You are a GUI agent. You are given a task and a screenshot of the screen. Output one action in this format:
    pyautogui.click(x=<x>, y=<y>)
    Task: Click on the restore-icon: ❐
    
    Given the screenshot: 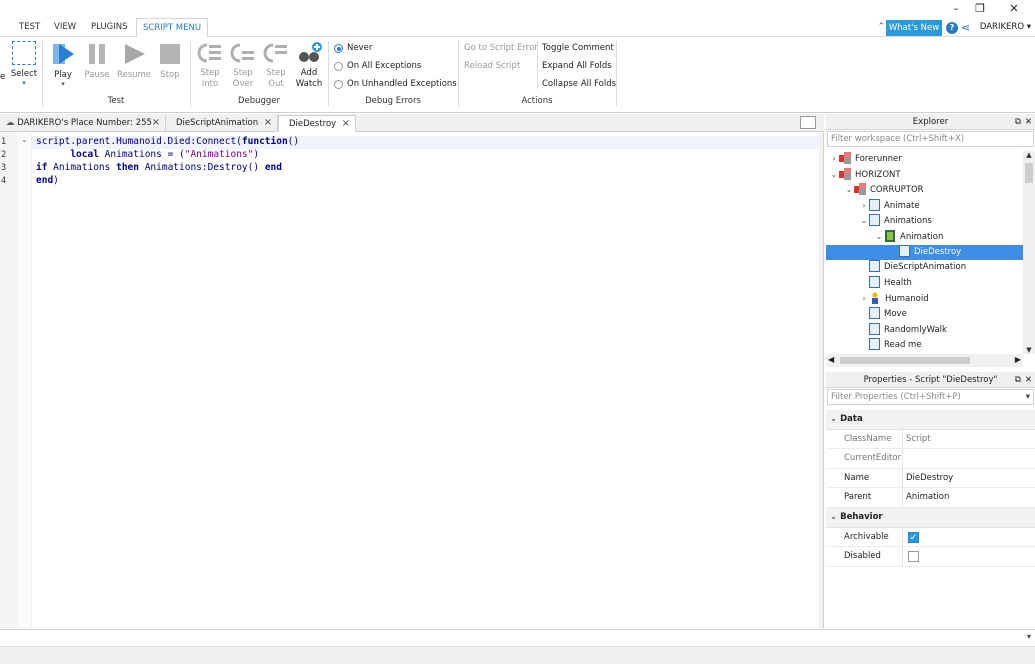 What is the action you would take?
    pyautogui.click(x=980, y=9)
    